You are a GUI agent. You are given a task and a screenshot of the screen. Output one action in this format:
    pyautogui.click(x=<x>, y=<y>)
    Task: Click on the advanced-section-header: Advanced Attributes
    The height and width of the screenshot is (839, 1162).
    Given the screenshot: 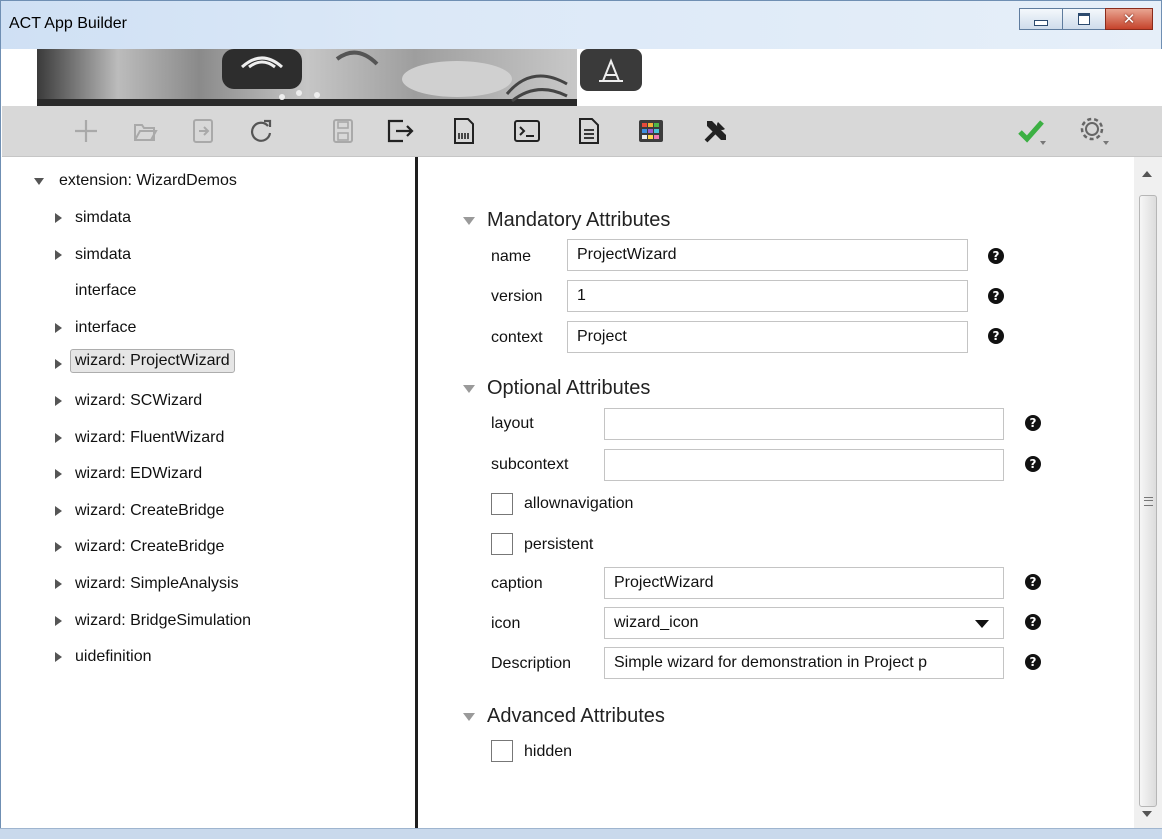 What is the action you would take?
    pyautogui.click(x=564, y=716)
    